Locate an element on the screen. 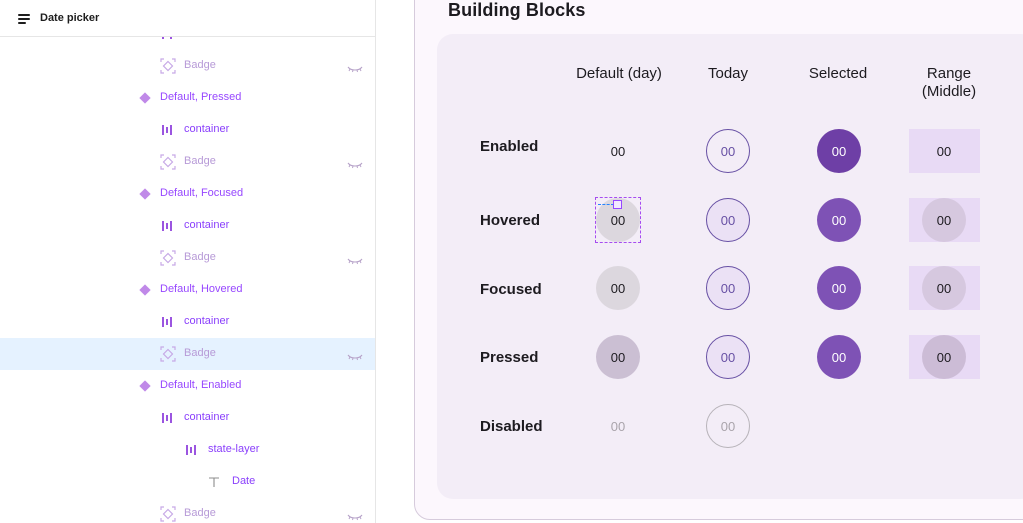 The width and height of the screenshot is (1023, 523). date-cell-today-pressed: 00 is located at coordinates (728, 357).